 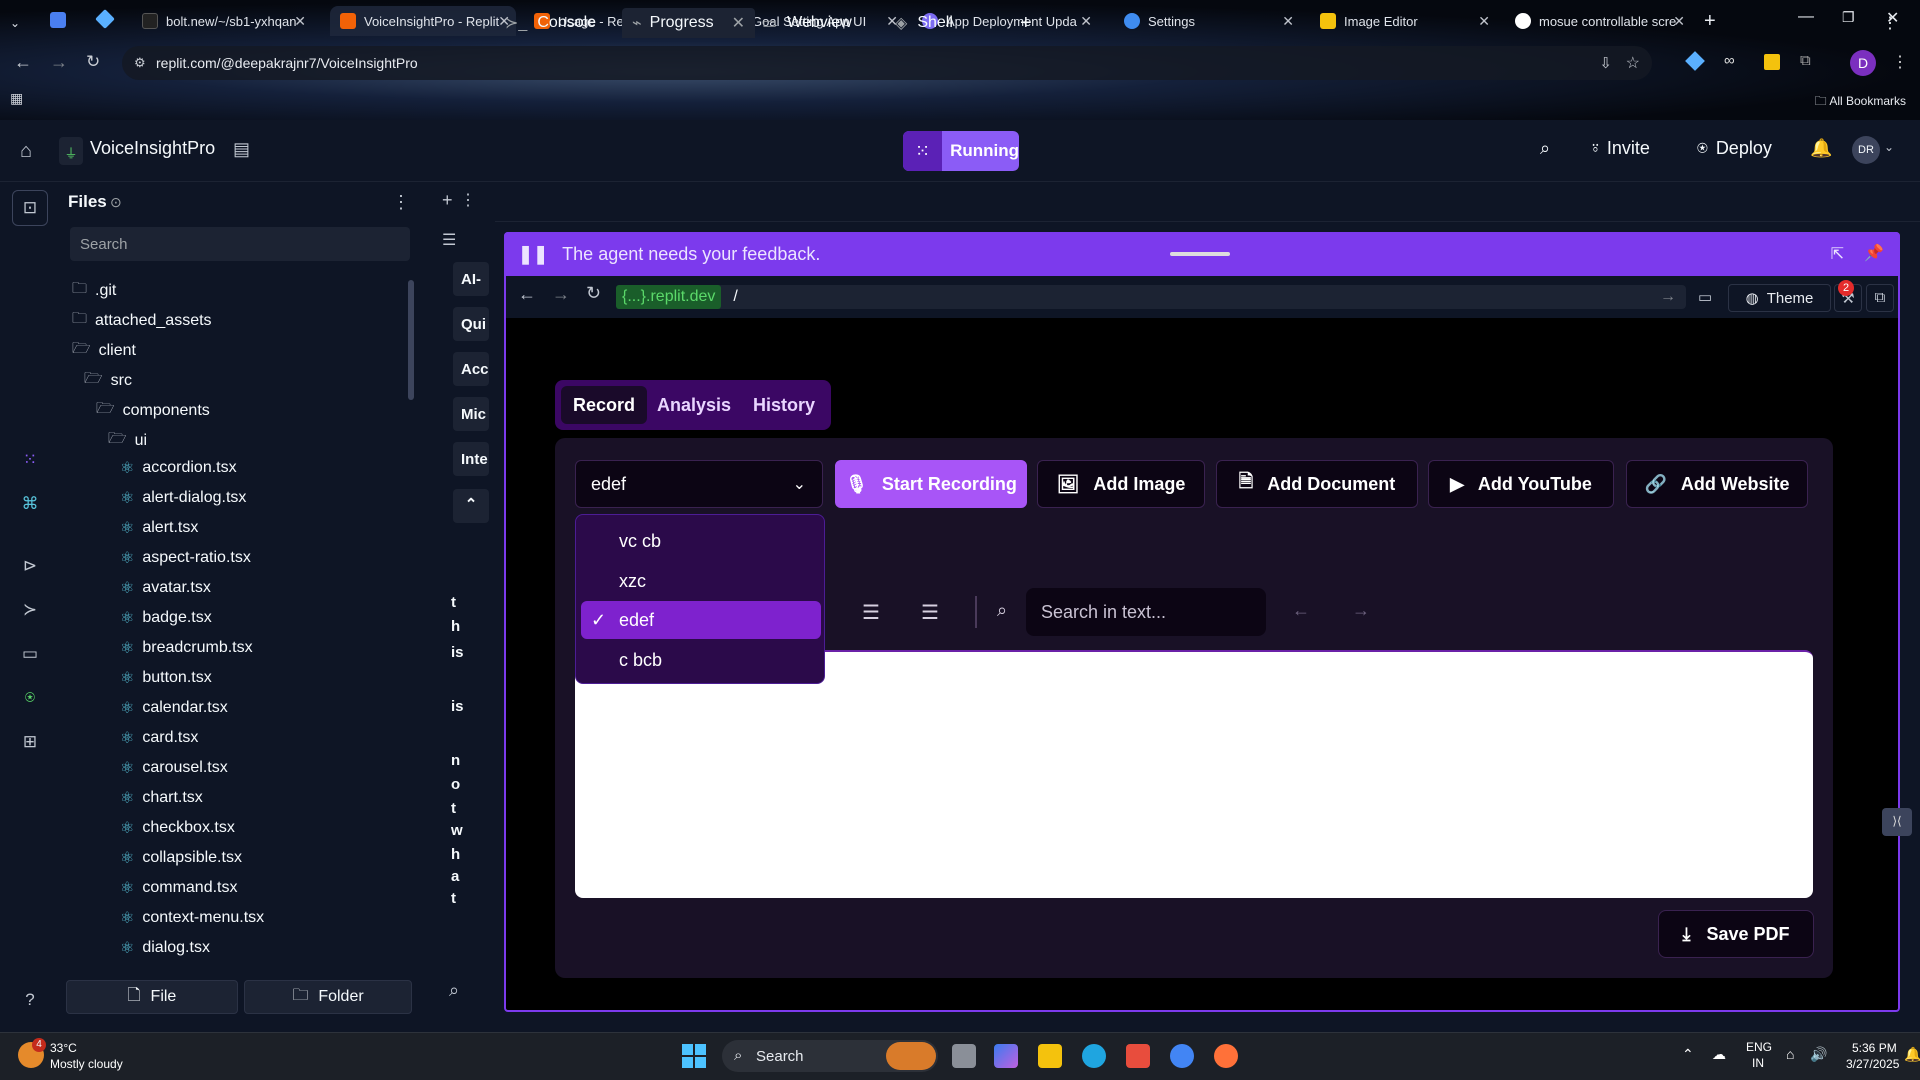 What do you see at coordinates (108, 380) in the screenshot?
I see `folder-item: 🗁 src` at bounding box center [108, 380].